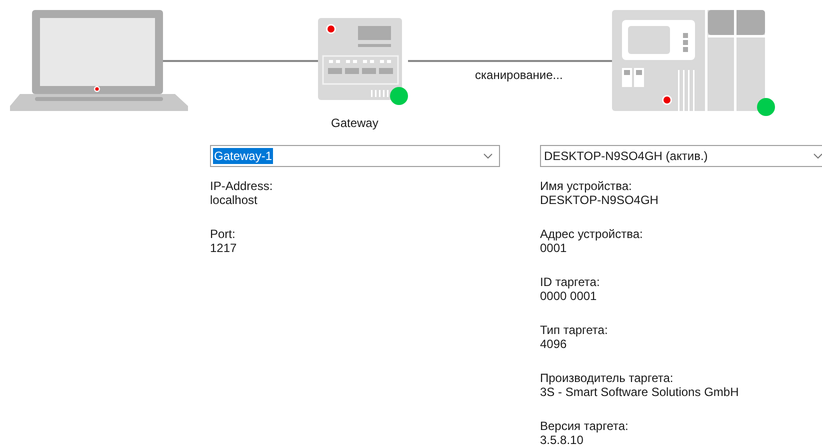 The height and width of the screenshot is (448, 822). What do you see at coordinates (681, 156) in the screenshot?
I see `device-dropdown: DESKTOP-N9SO4GH (актив.)` at bounding box center [681, 156].